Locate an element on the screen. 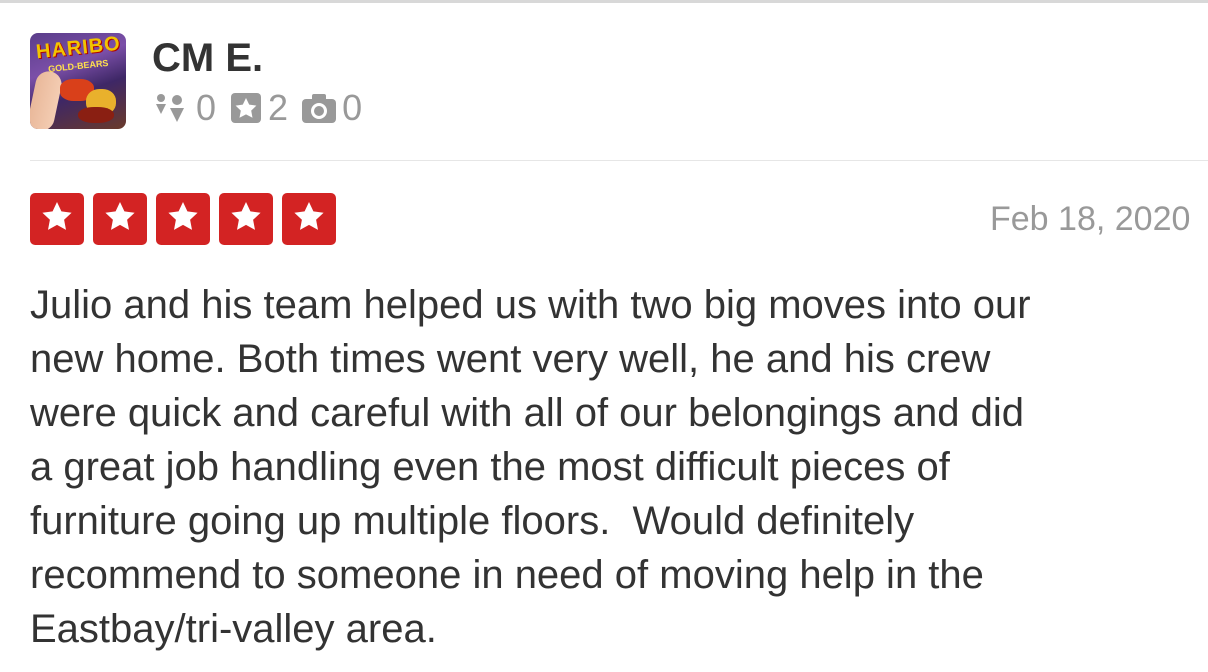 Image resolution: width=1208 pixels, height=672 pixels. friends-icon is located at coordinates (172, 108).